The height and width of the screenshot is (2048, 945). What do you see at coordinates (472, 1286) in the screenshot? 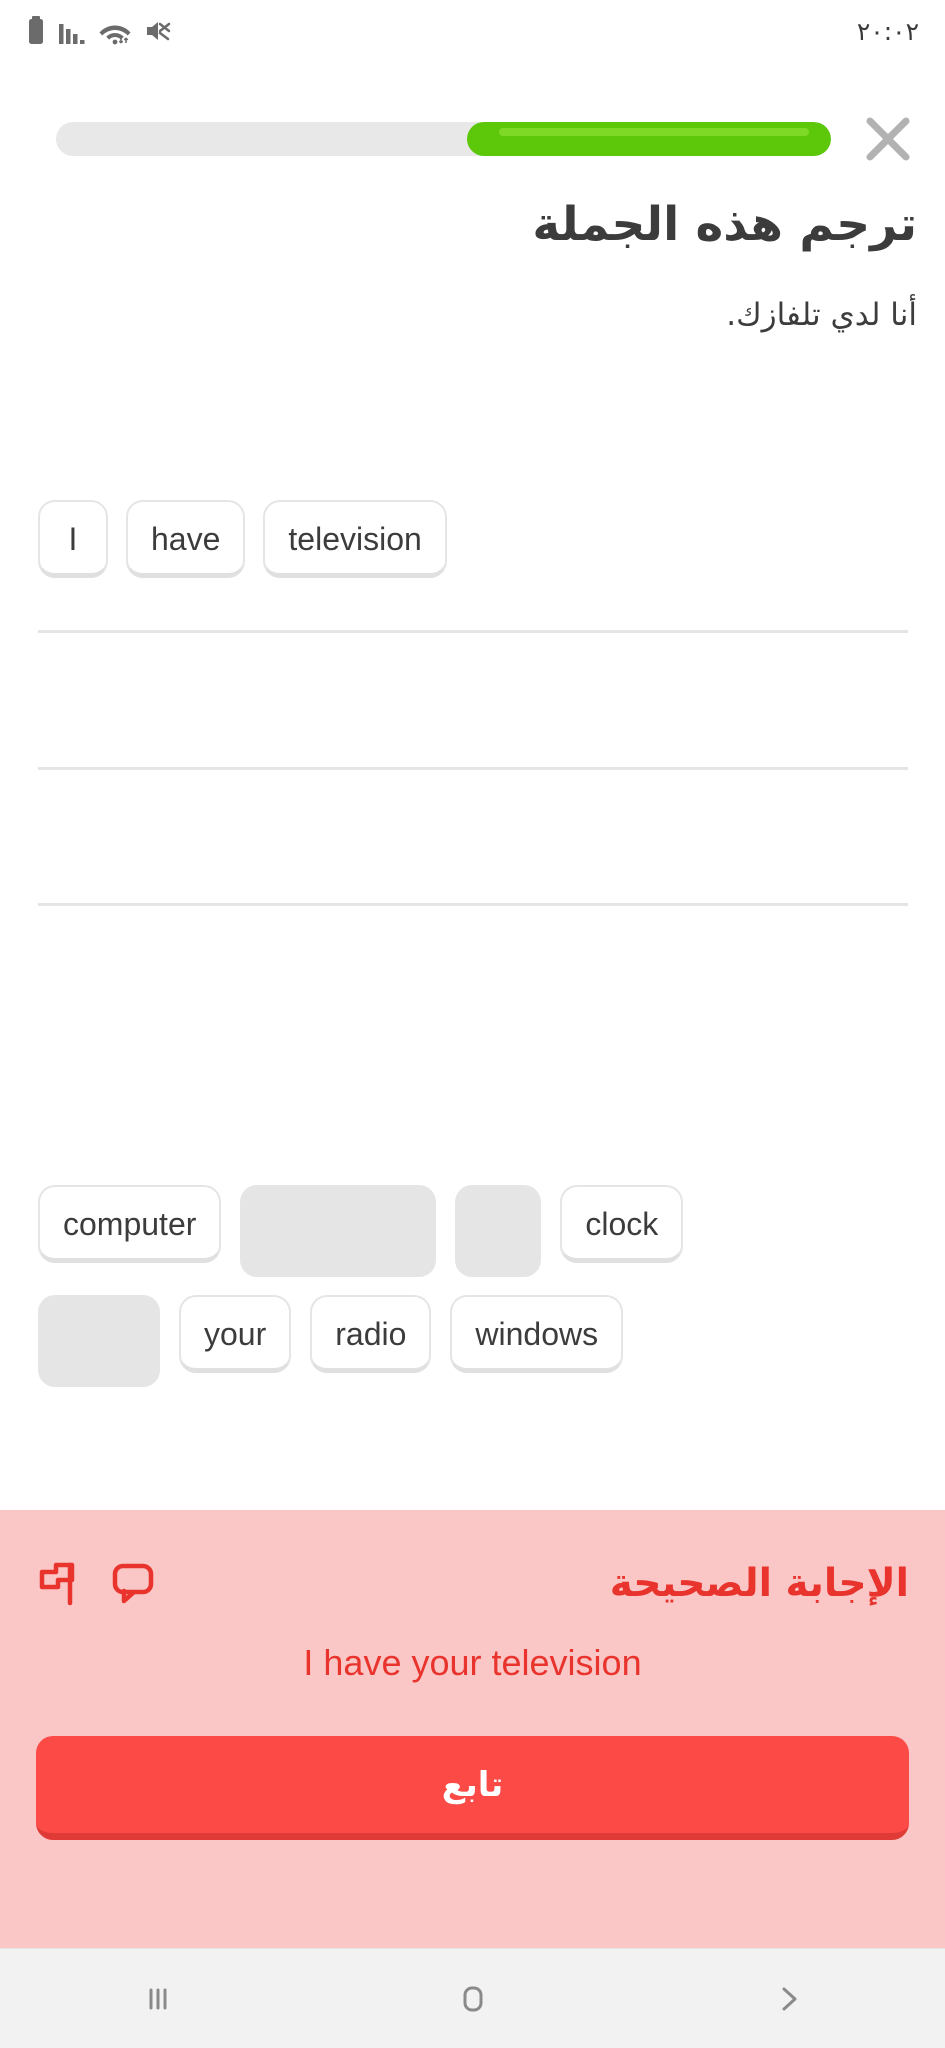
I see `word-bank: computer clock your radio windows` at bounding box center [472, 1286].